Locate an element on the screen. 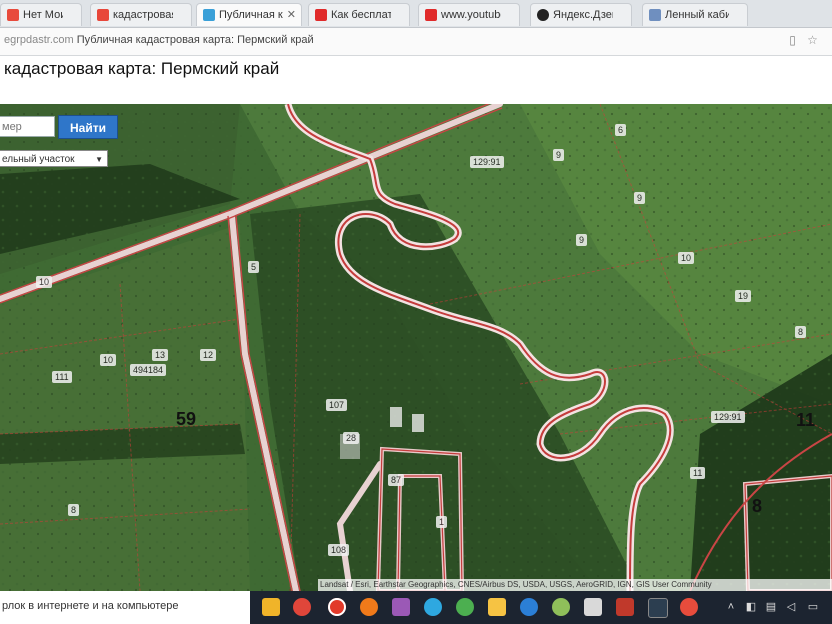 The width and height of the screenshot is (832, 624). filezilla-icon is located at coordinates (625, 607).